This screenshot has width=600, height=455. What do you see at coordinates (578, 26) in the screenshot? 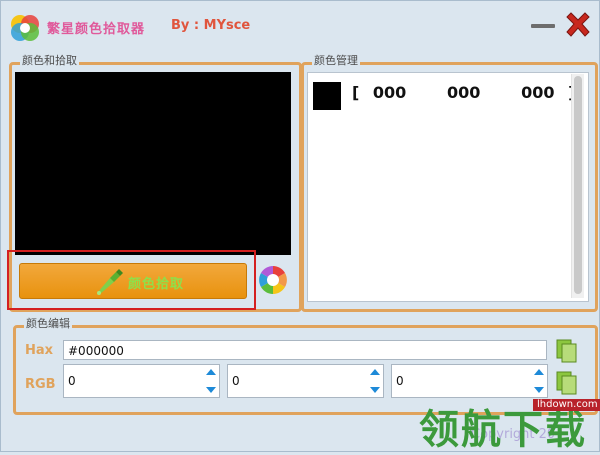
I see `close-icon` at bounding box center [578, 26].